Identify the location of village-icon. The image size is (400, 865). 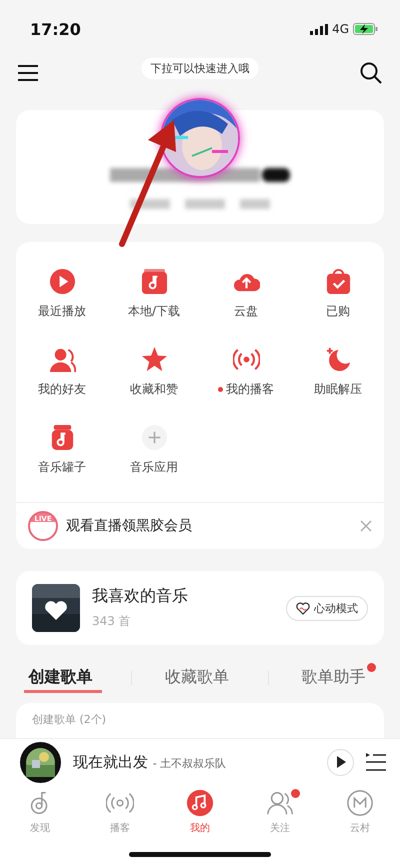
(360, 803).